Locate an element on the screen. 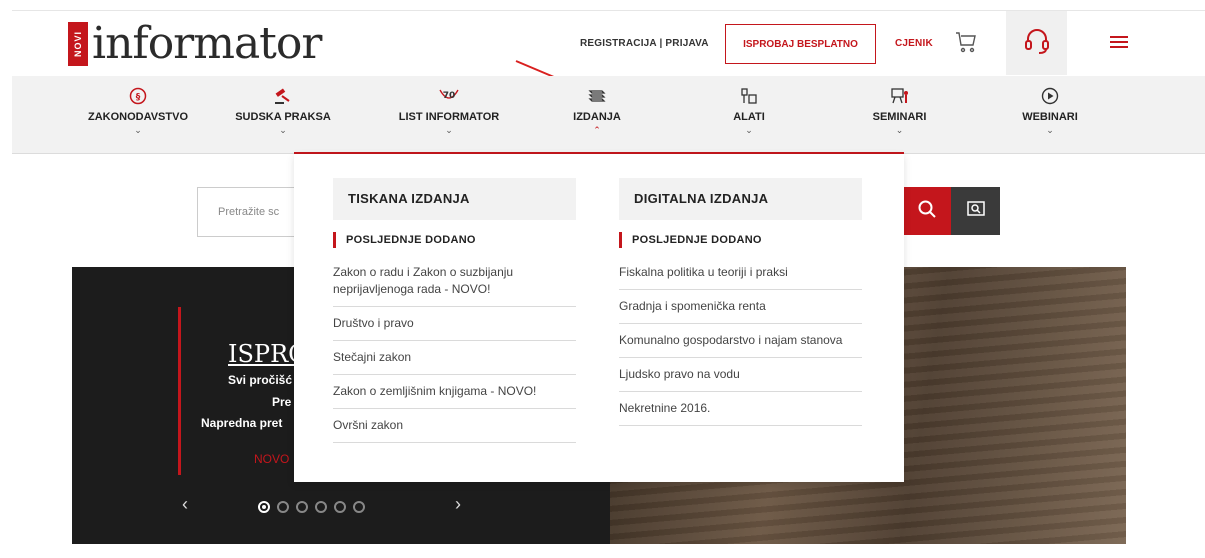  search-icon is located at coordinates (927, 211).